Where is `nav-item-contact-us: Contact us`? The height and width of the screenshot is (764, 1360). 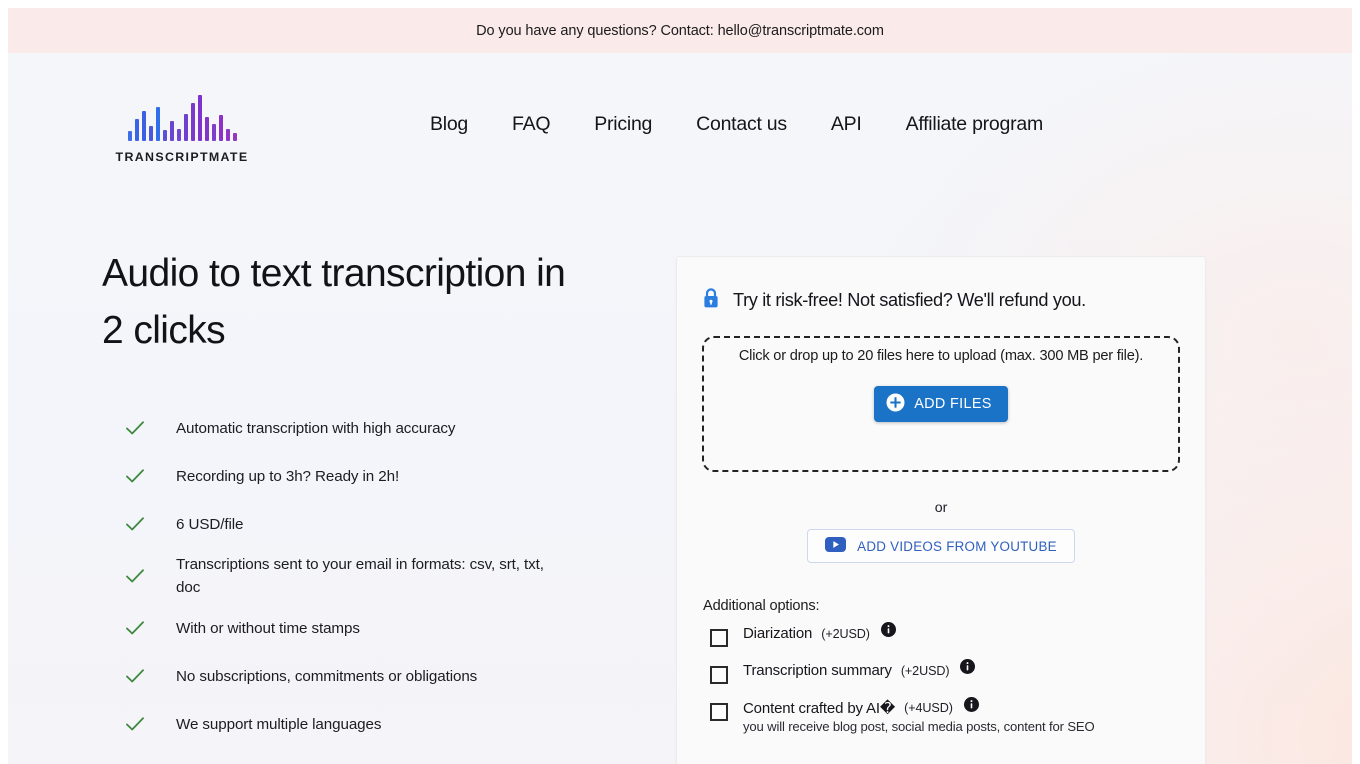
nav-item-contact-us: Contact us is located at coordinates (741, 124).